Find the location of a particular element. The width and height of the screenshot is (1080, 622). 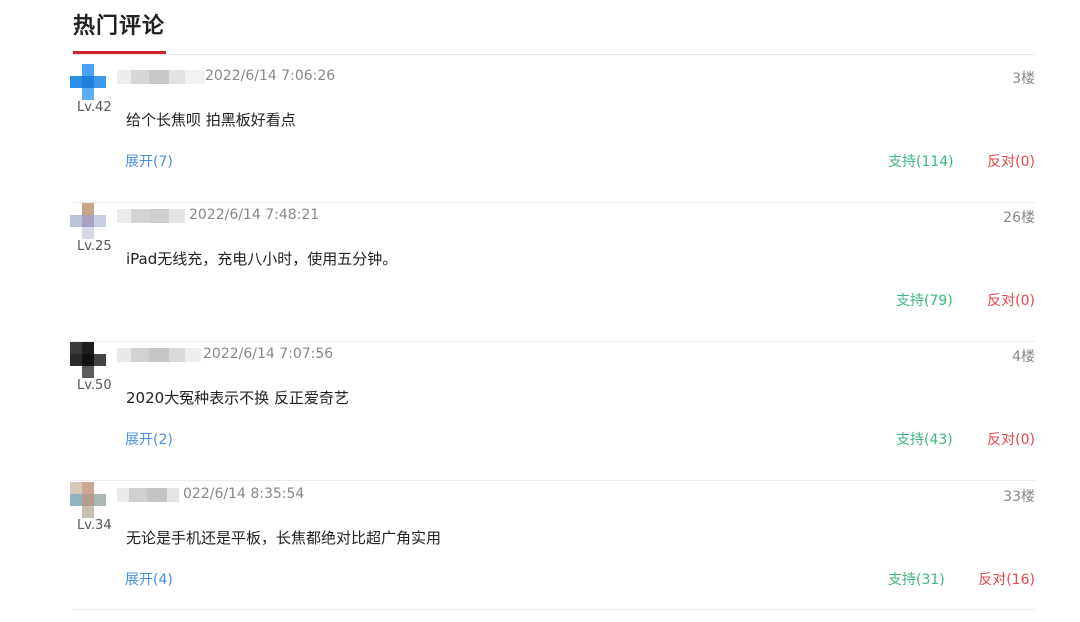

comment-time: 2022/6/14 7:07:56 is located at coordinates (268, 354).